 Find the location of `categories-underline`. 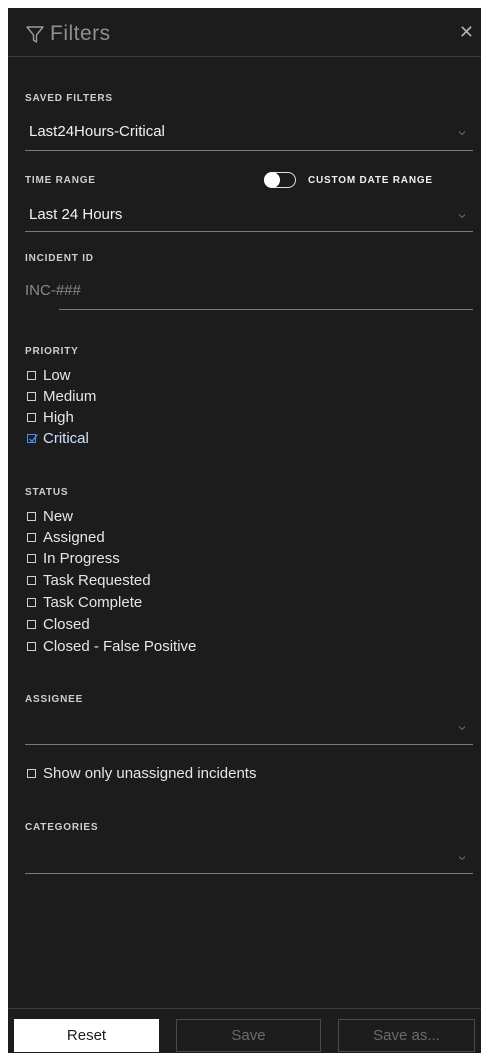

categories-underline is located at coordinates (249, 873).